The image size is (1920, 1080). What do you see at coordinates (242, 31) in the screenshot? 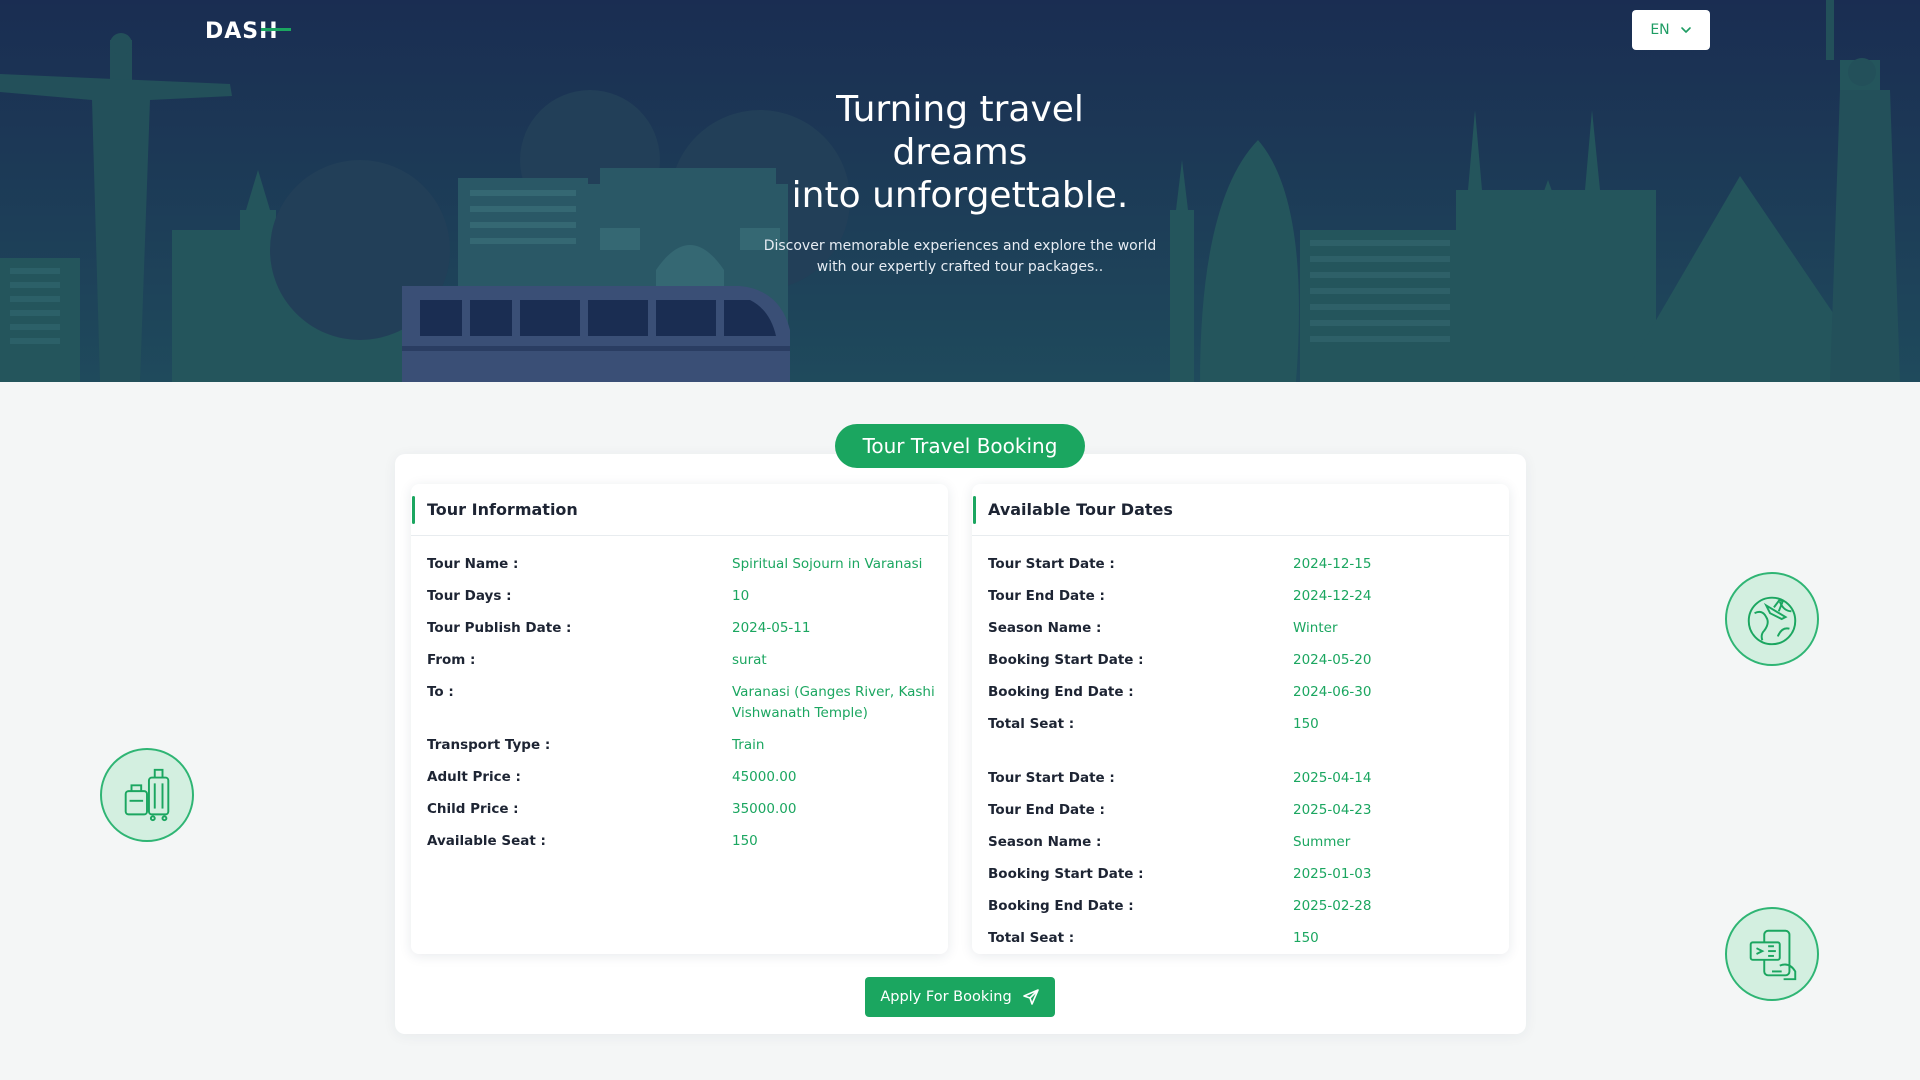
I see `svg-text: DASH` at bounding box center [242, 31].